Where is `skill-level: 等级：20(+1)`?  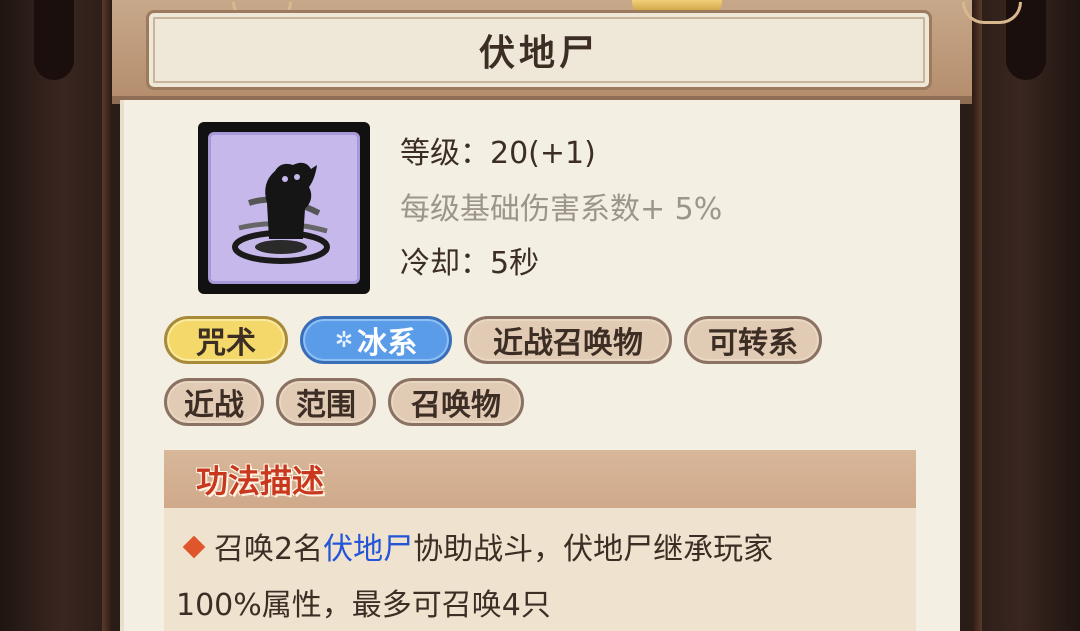
skill-level: 等级：20(+1) is located at coordinates (498, 153).